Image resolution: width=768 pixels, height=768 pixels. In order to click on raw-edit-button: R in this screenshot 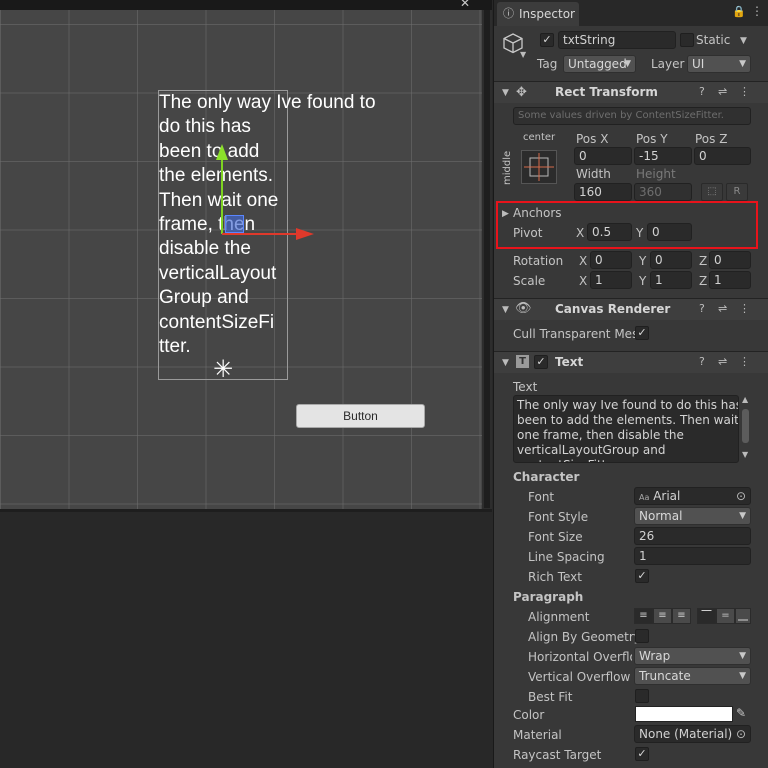, I will do `click(737, 192)`.